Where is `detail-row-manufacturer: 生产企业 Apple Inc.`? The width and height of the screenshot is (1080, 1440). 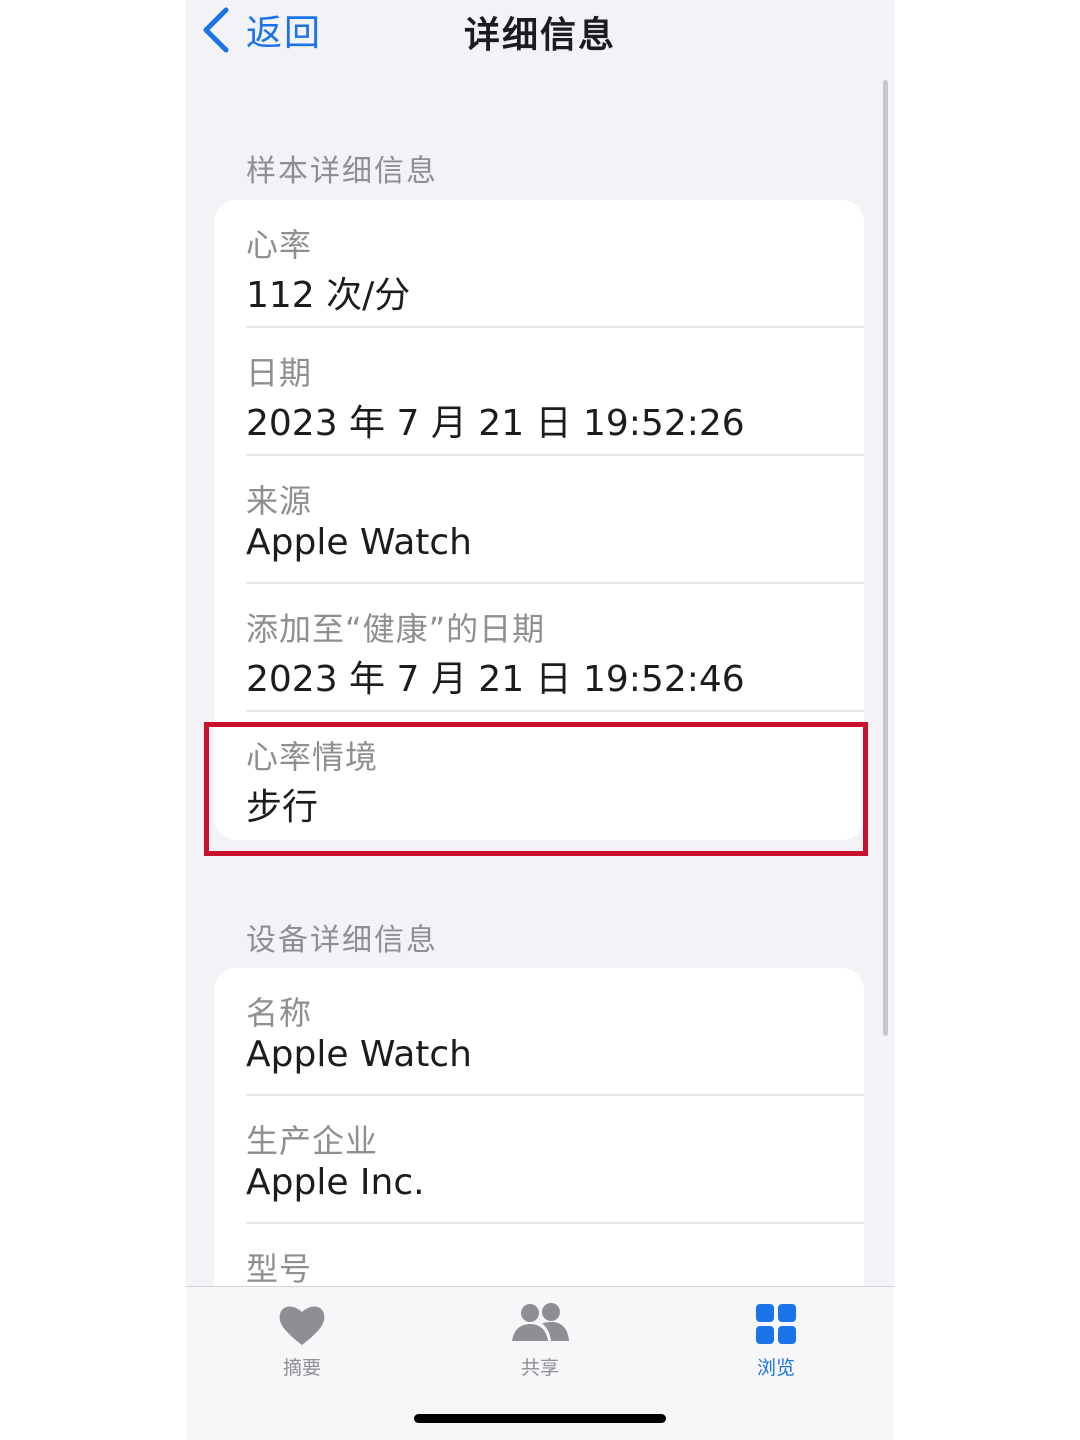
detail-row-manufacturer: 生产企业 Apple Inc. is located at coordinates (539, 1160).